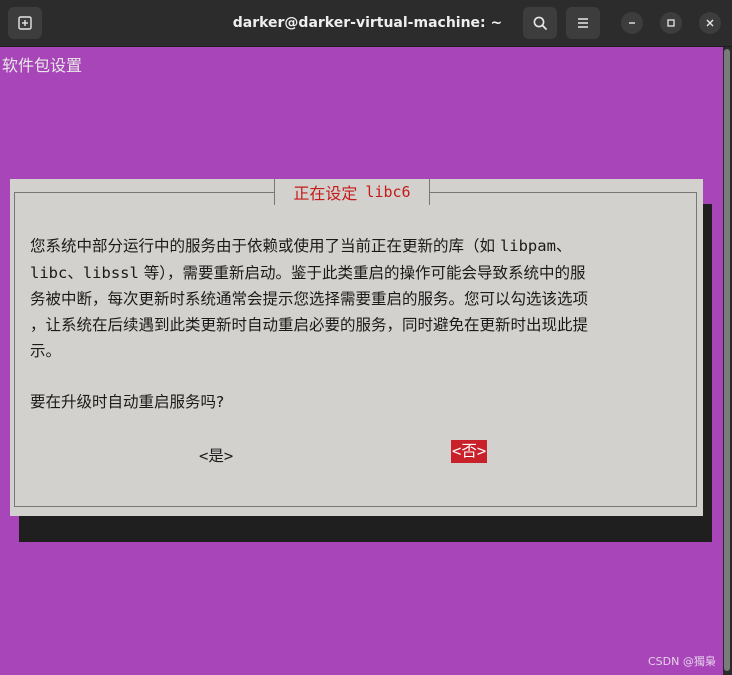 Image resolution: width=732 pixels, height=675 pixels. I want to click on window-title: darker@darker-virtual-machine: ~, so click(367, 23).